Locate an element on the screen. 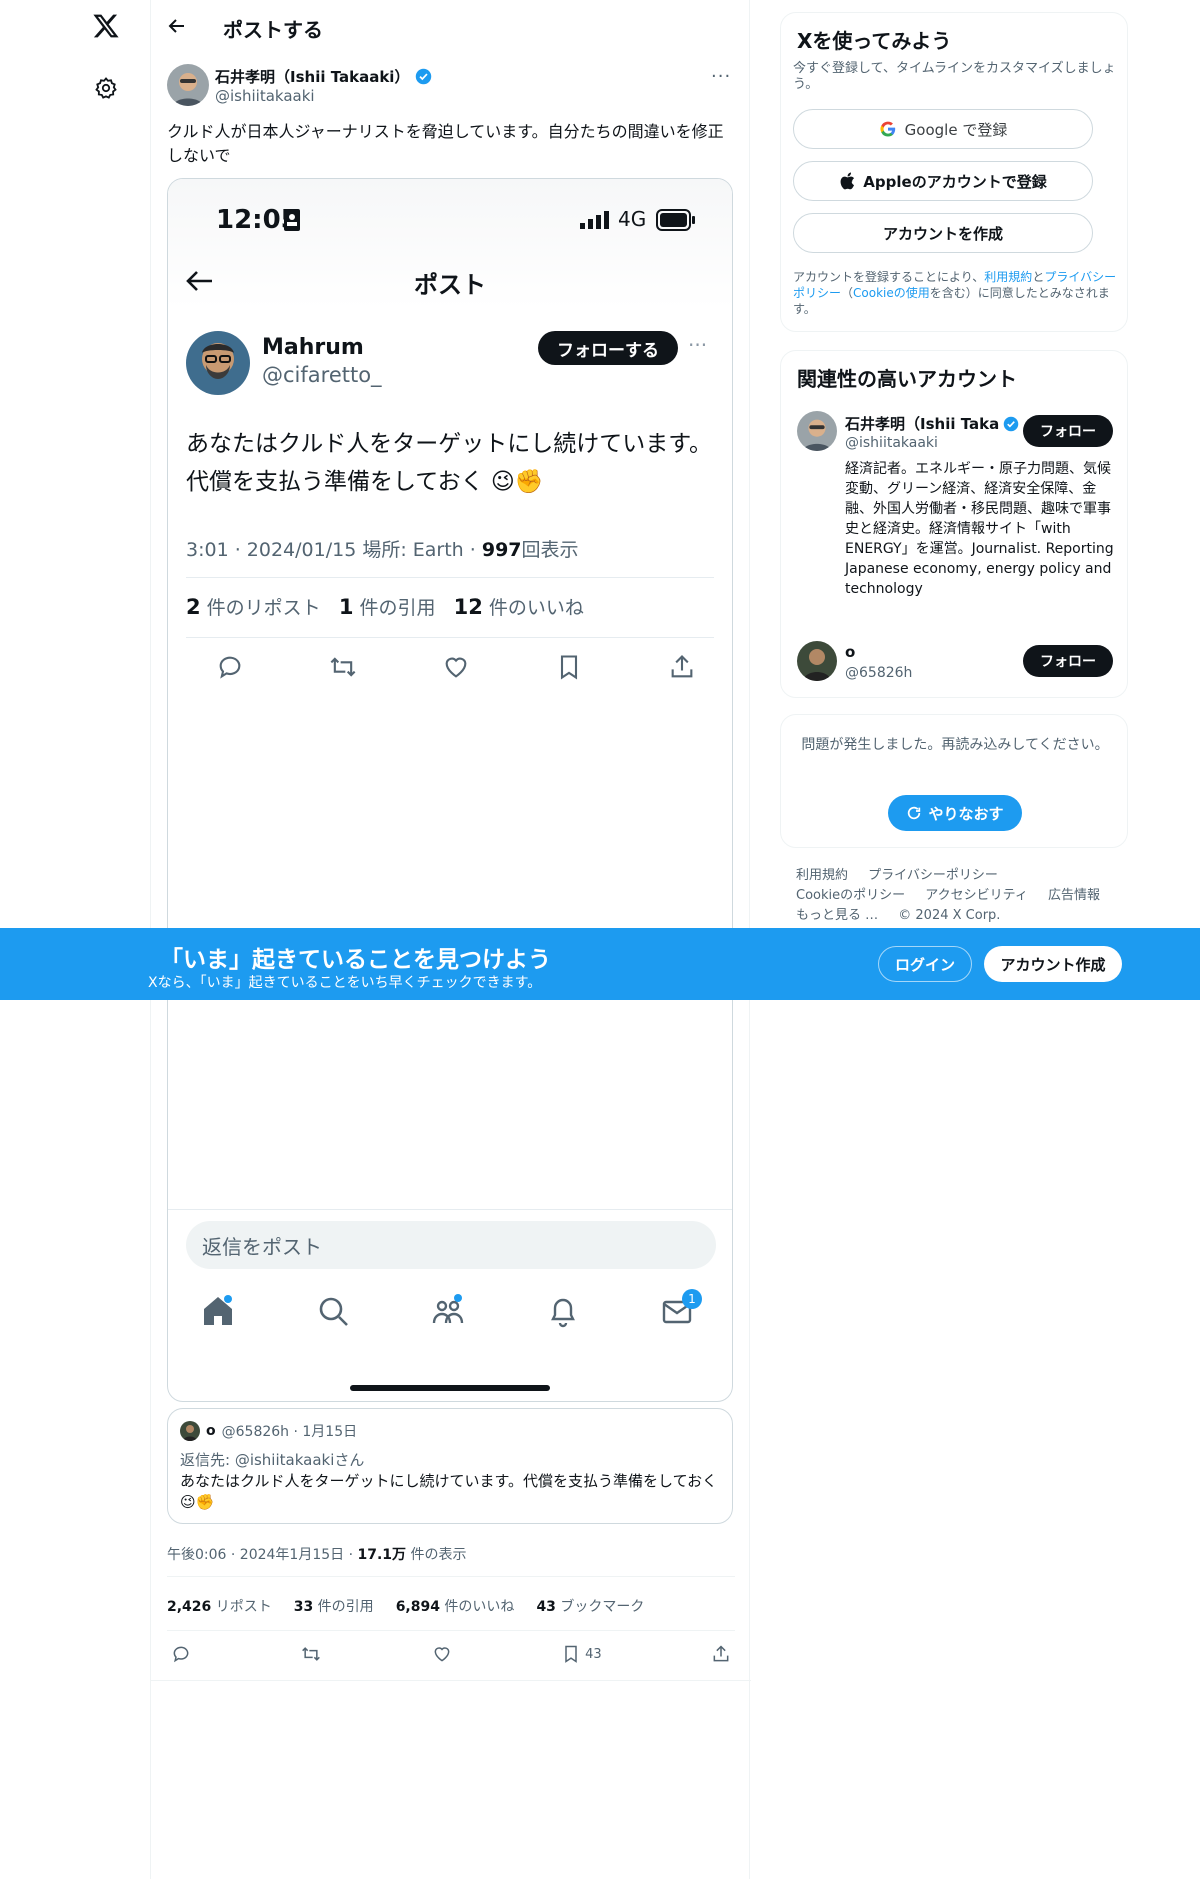 The height and width of the screenshot is (1879, 1200). bookmark-count: 43 is located at coordinates (593, 1654).